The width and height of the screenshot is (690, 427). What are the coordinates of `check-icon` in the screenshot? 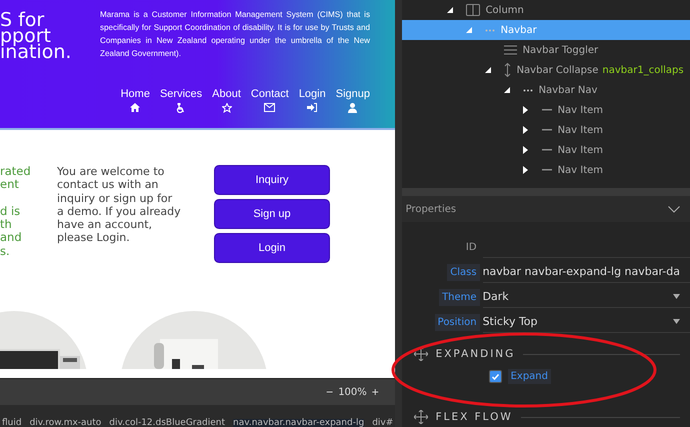 It's located at (495, 377).